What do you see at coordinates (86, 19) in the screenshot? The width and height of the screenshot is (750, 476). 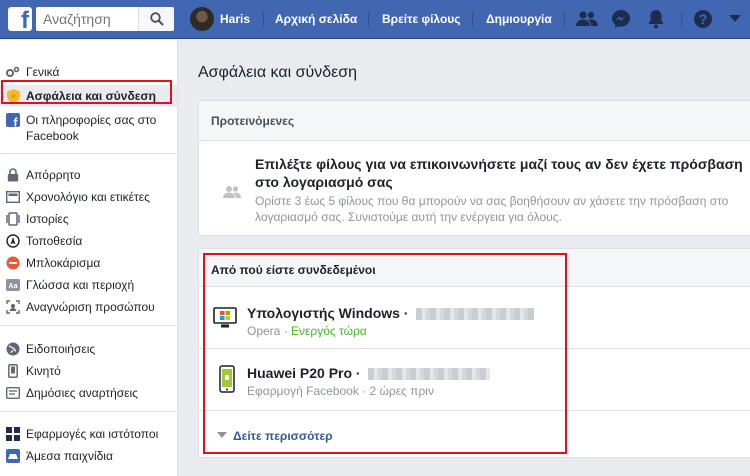 I see `search-input` at bounding box center [86, 19].